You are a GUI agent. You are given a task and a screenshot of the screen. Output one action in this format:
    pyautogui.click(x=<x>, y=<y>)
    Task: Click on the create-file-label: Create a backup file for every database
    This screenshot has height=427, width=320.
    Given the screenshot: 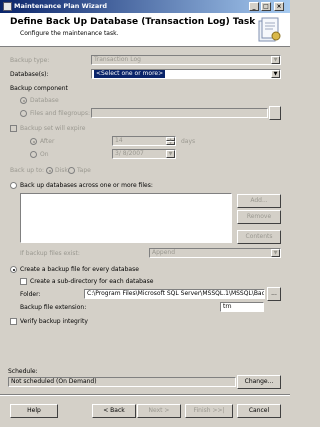 What is the action you would take?
    pyautogui.click(x=79, y=269)
    